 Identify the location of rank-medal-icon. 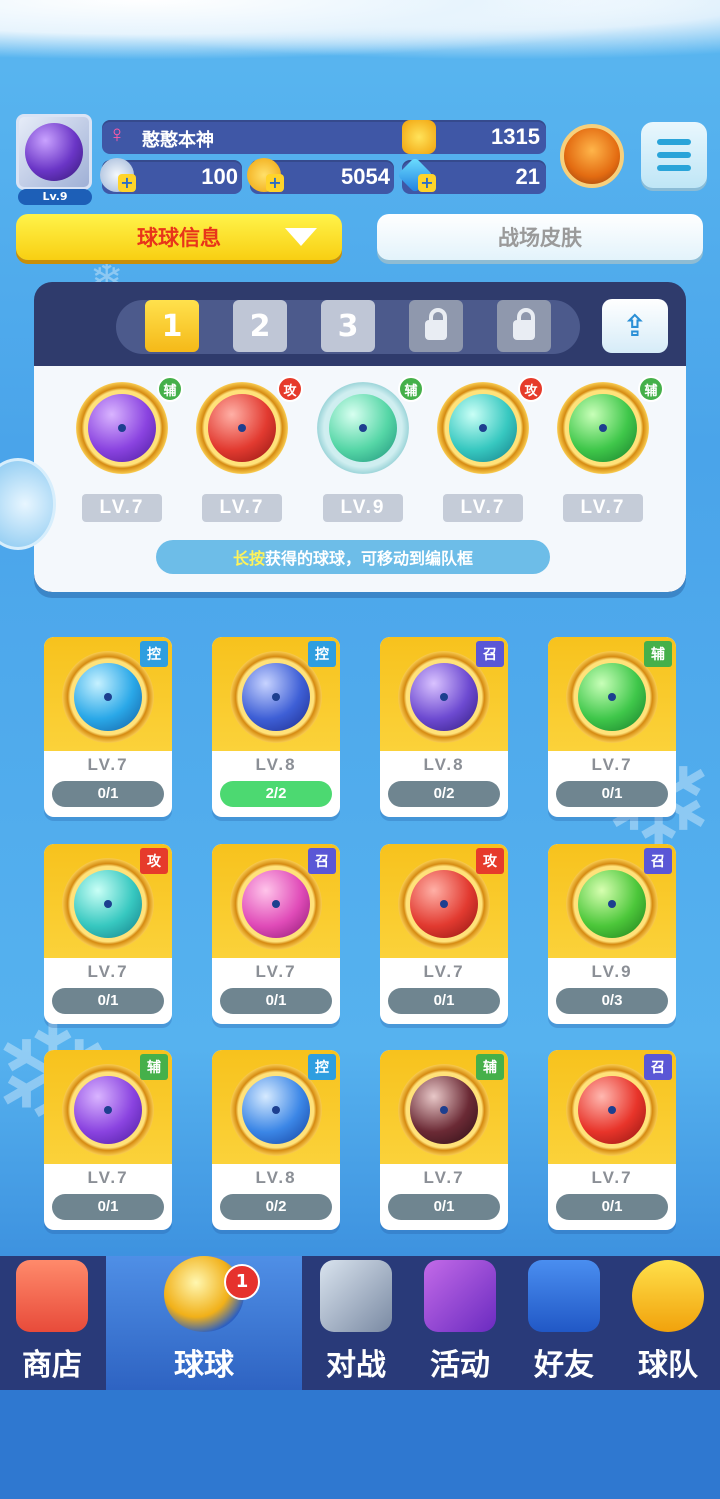
(592, 156).